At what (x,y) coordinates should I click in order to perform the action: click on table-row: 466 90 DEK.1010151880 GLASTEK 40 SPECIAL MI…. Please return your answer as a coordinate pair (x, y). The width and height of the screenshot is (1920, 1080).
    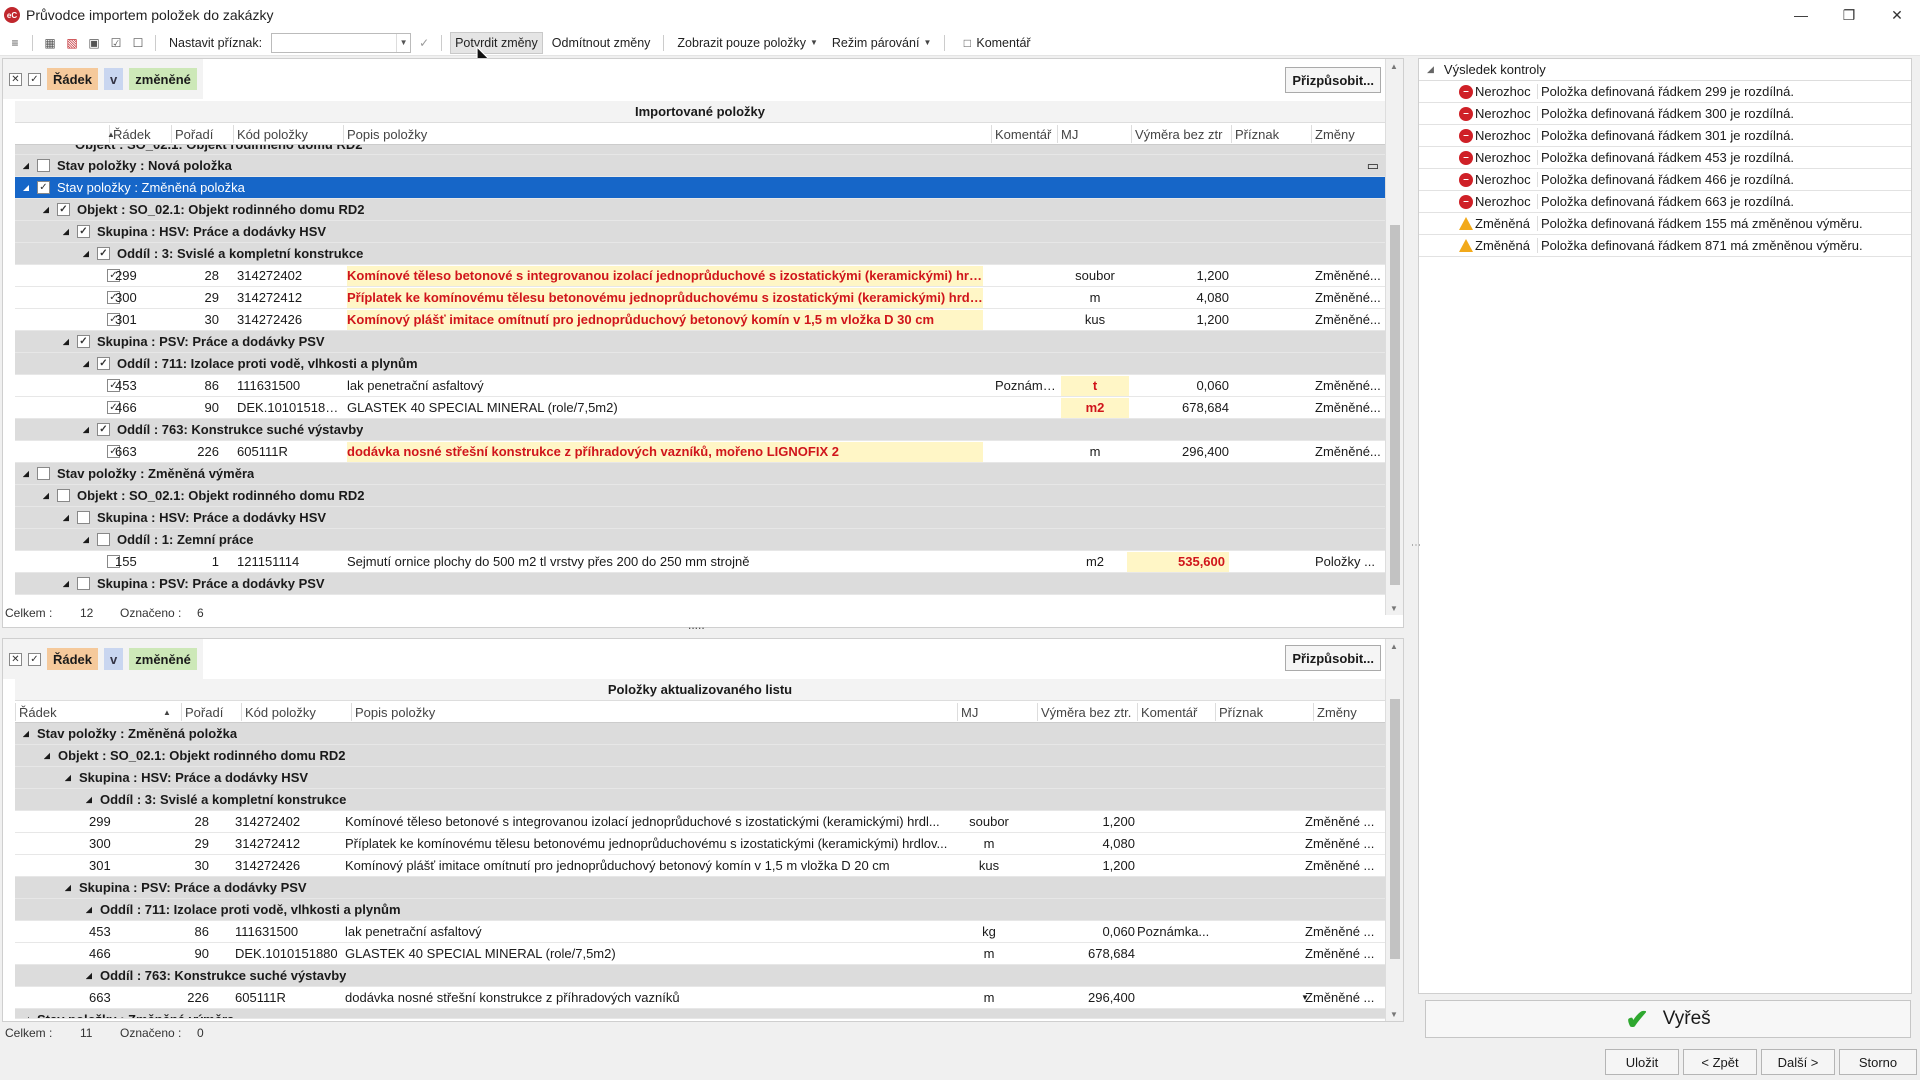
    Looking at the image, I should click on (700, 954).